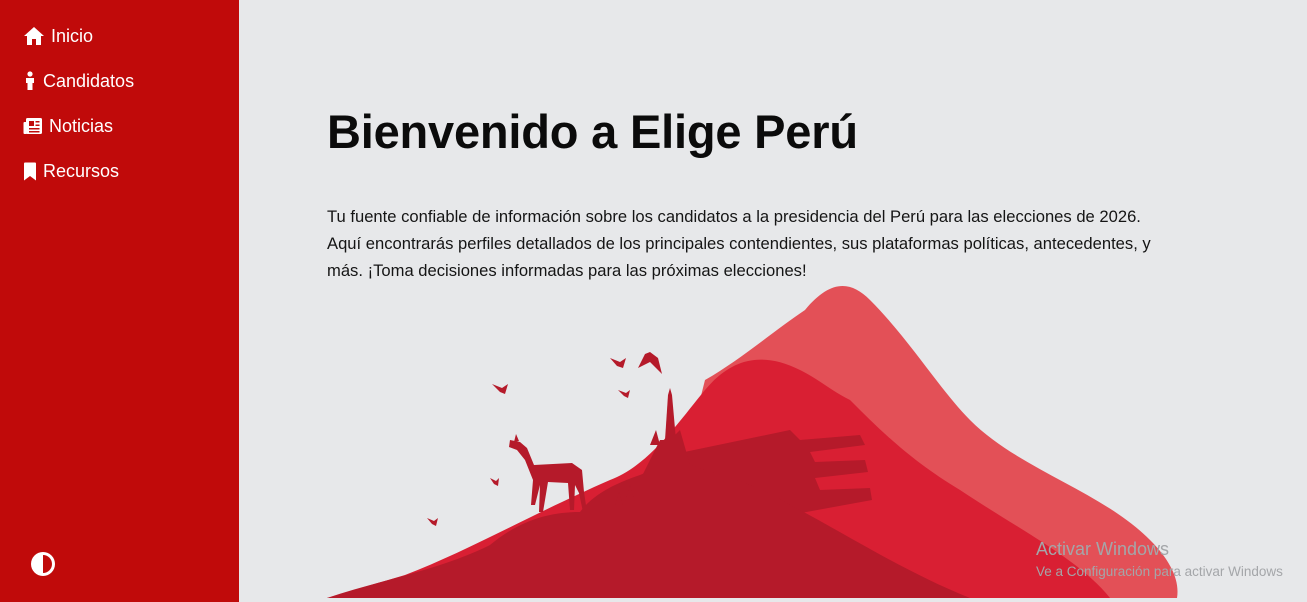  Describe the element at coordinates (30, 171) in the screenshot. I see `bookmark-icon` at that location.